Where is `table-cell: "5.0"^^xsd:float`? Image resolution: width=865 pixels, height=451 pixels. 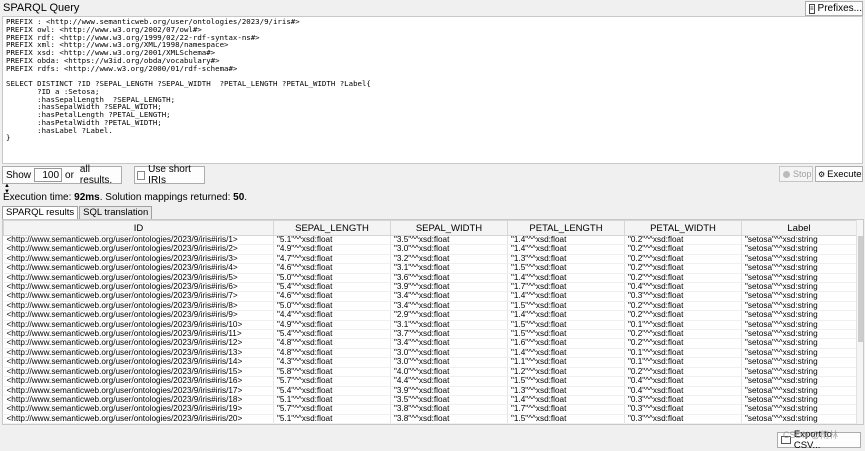 table-cell: "5.0"^^xsd:float is located at coordinates (332, 306).